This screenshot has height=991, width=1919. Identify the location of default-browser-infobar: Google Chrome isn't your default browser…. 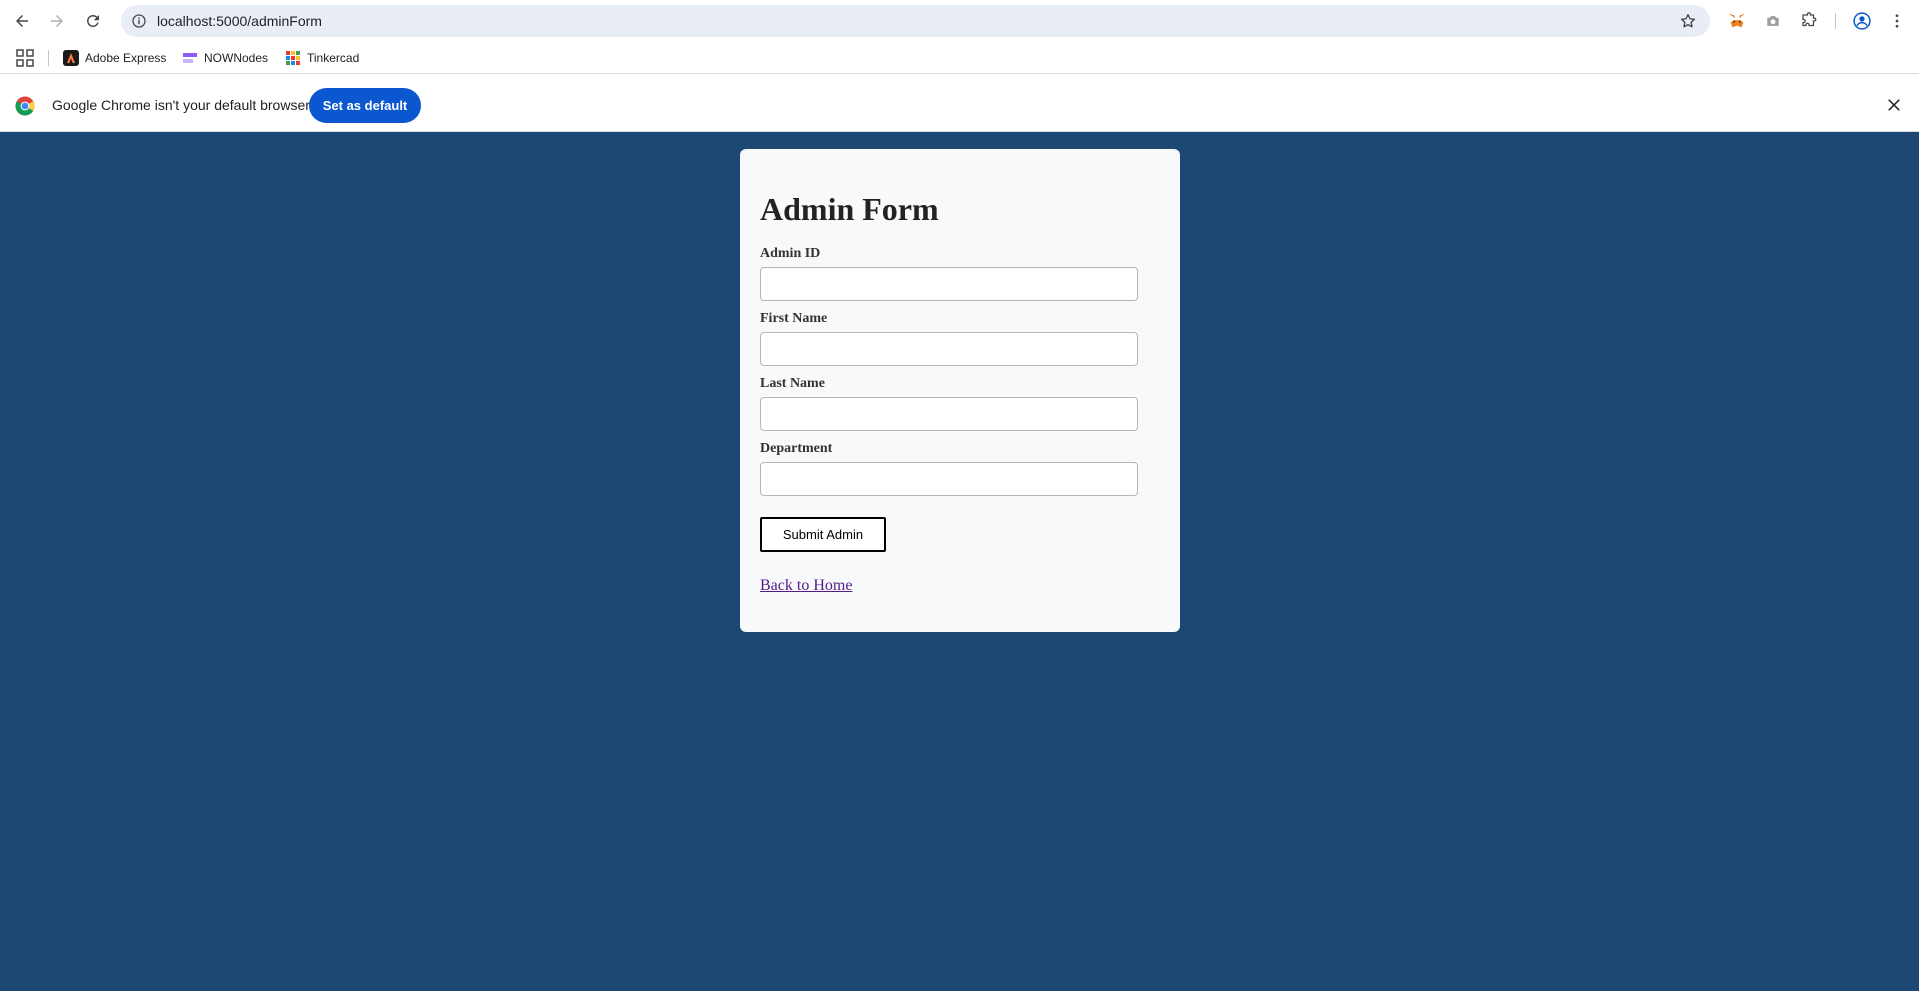
(959, 105).